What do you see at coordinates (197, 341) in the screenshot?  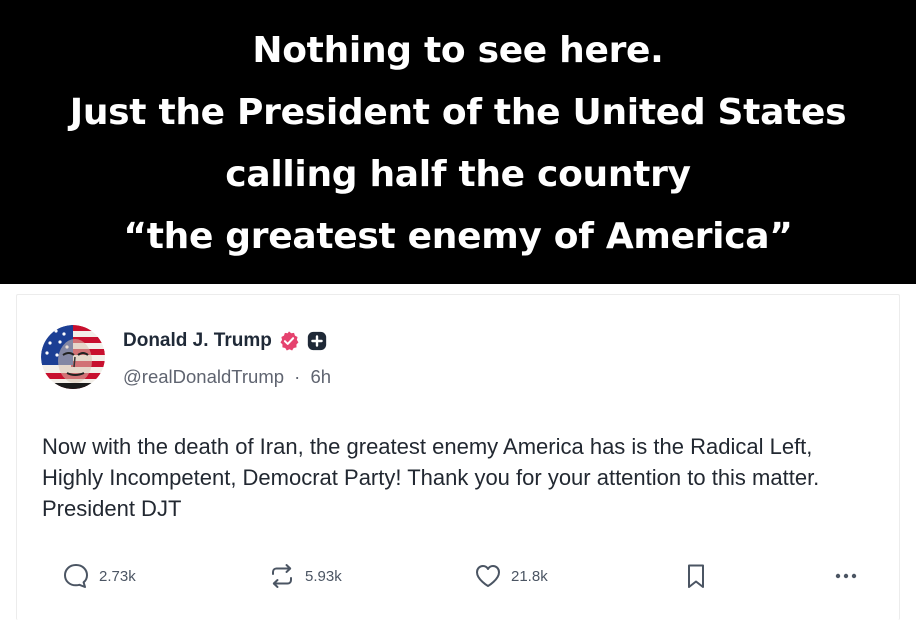 I see `display-name: Donald J. Trump` at bounding box center [197, 341].